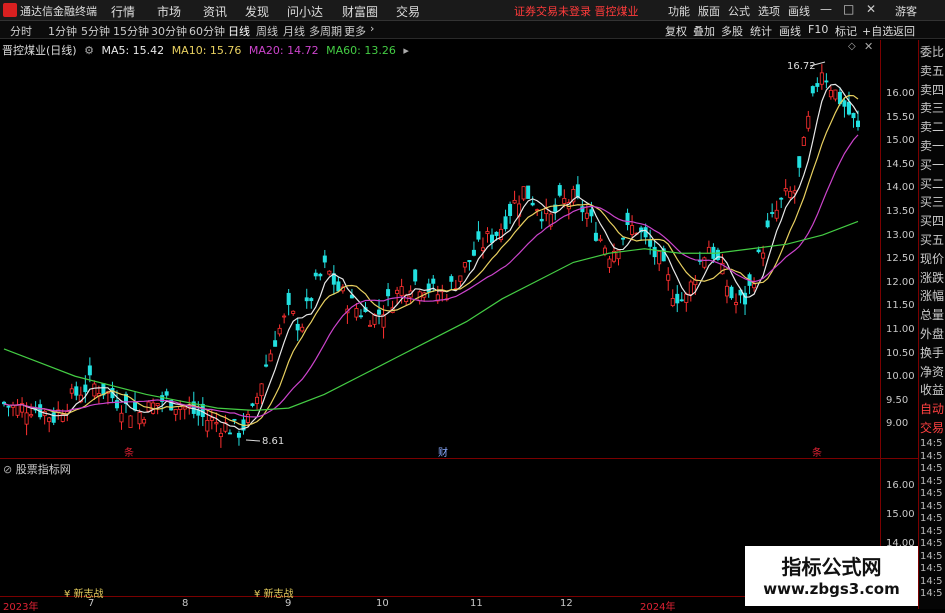 The width and height of the screenshot is (945, 613). I want to click on menu-news: 资讯, so click(215, 11).